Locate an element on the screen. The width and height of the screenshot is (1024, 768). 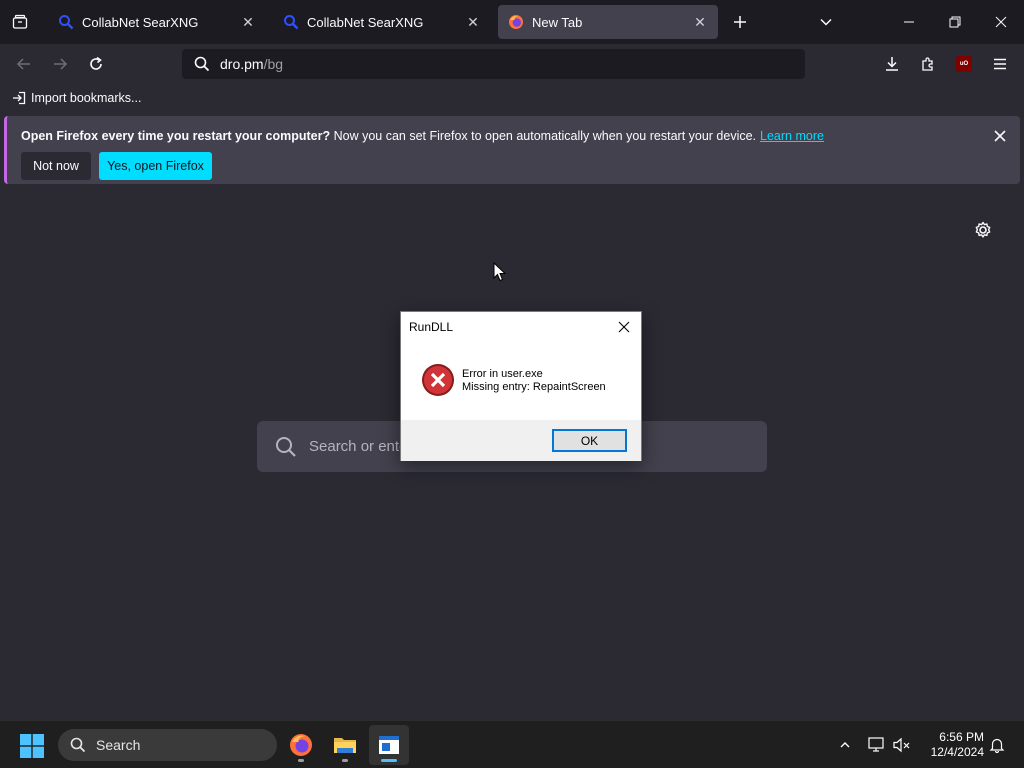
nav-bar: dro.pm/bg uO is located at coordinates (512, 64).